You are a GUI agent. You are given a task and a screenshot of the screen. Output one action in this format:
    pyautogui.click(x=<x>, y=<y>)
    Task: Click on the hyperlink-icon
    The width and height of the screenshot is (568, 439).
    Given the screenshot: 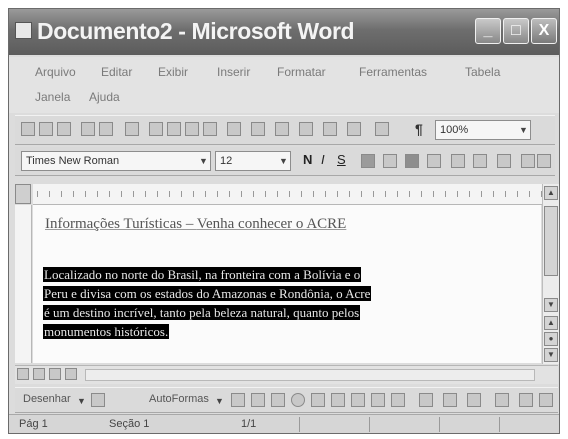 What is the action you would take?
    pyautogui.click(x=282, y=129)
    